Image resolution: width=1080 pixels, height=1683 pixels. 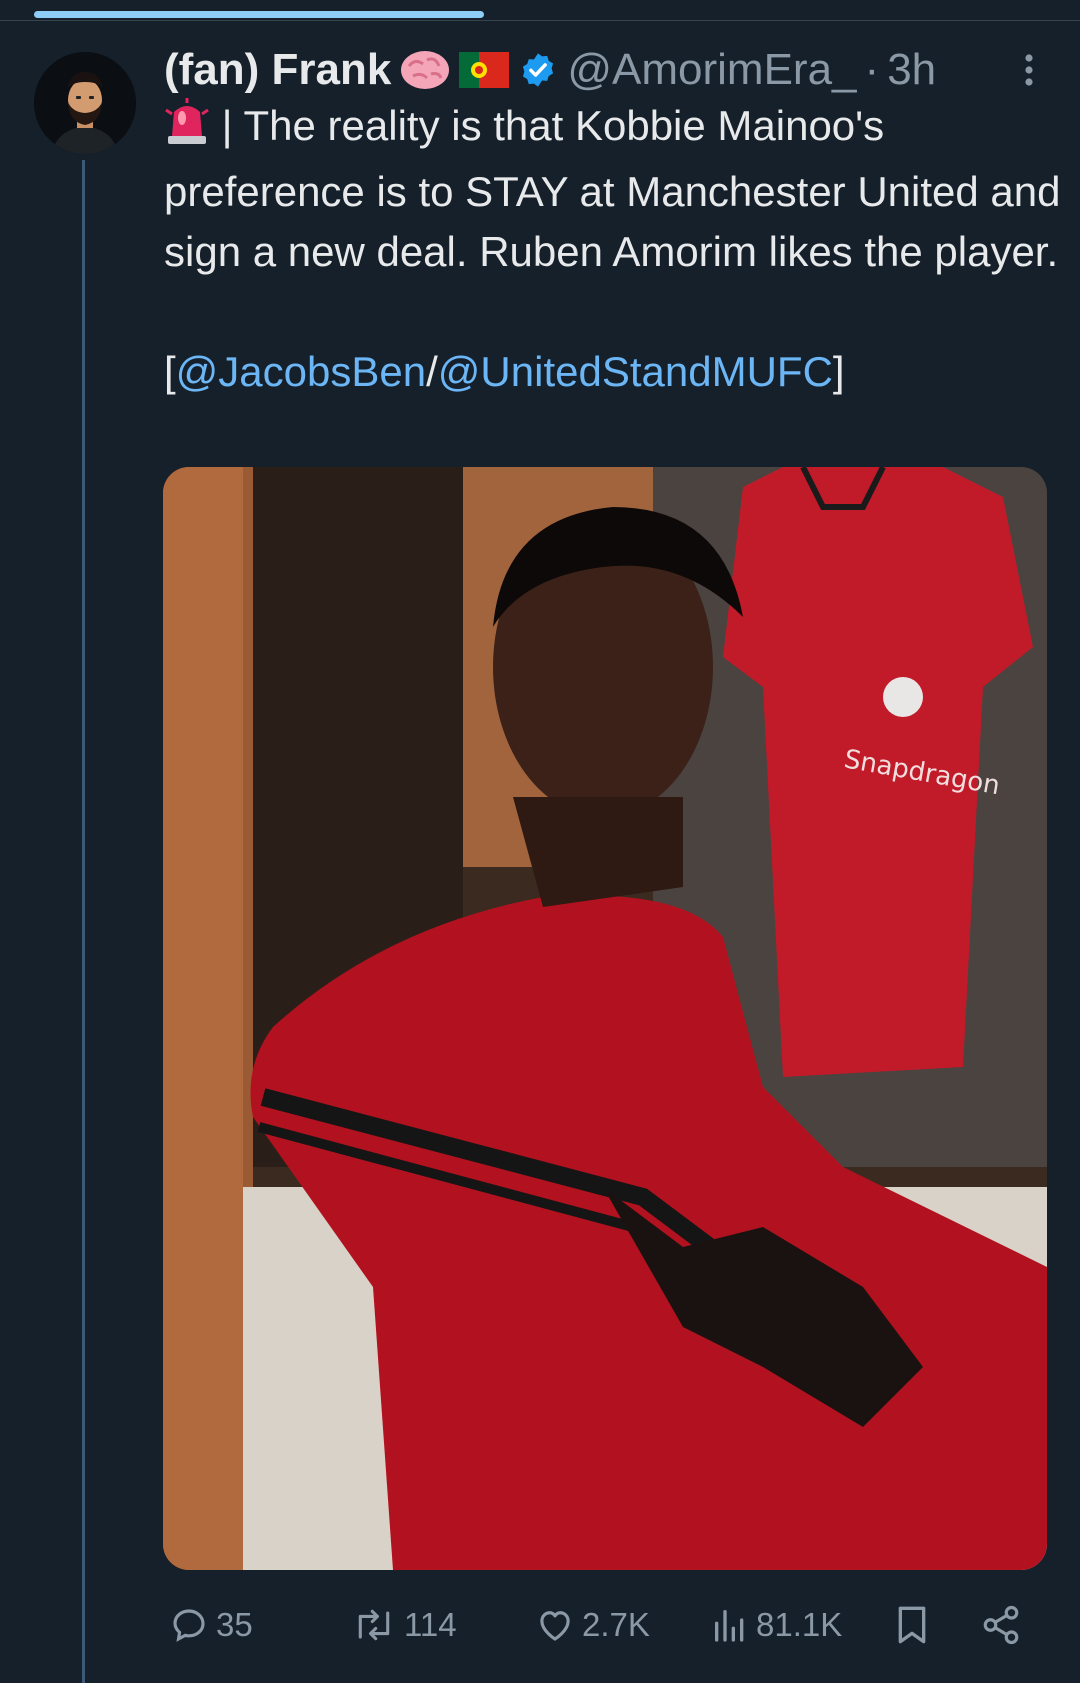 I want to click on like-icon, so click(x=555, y=1626).